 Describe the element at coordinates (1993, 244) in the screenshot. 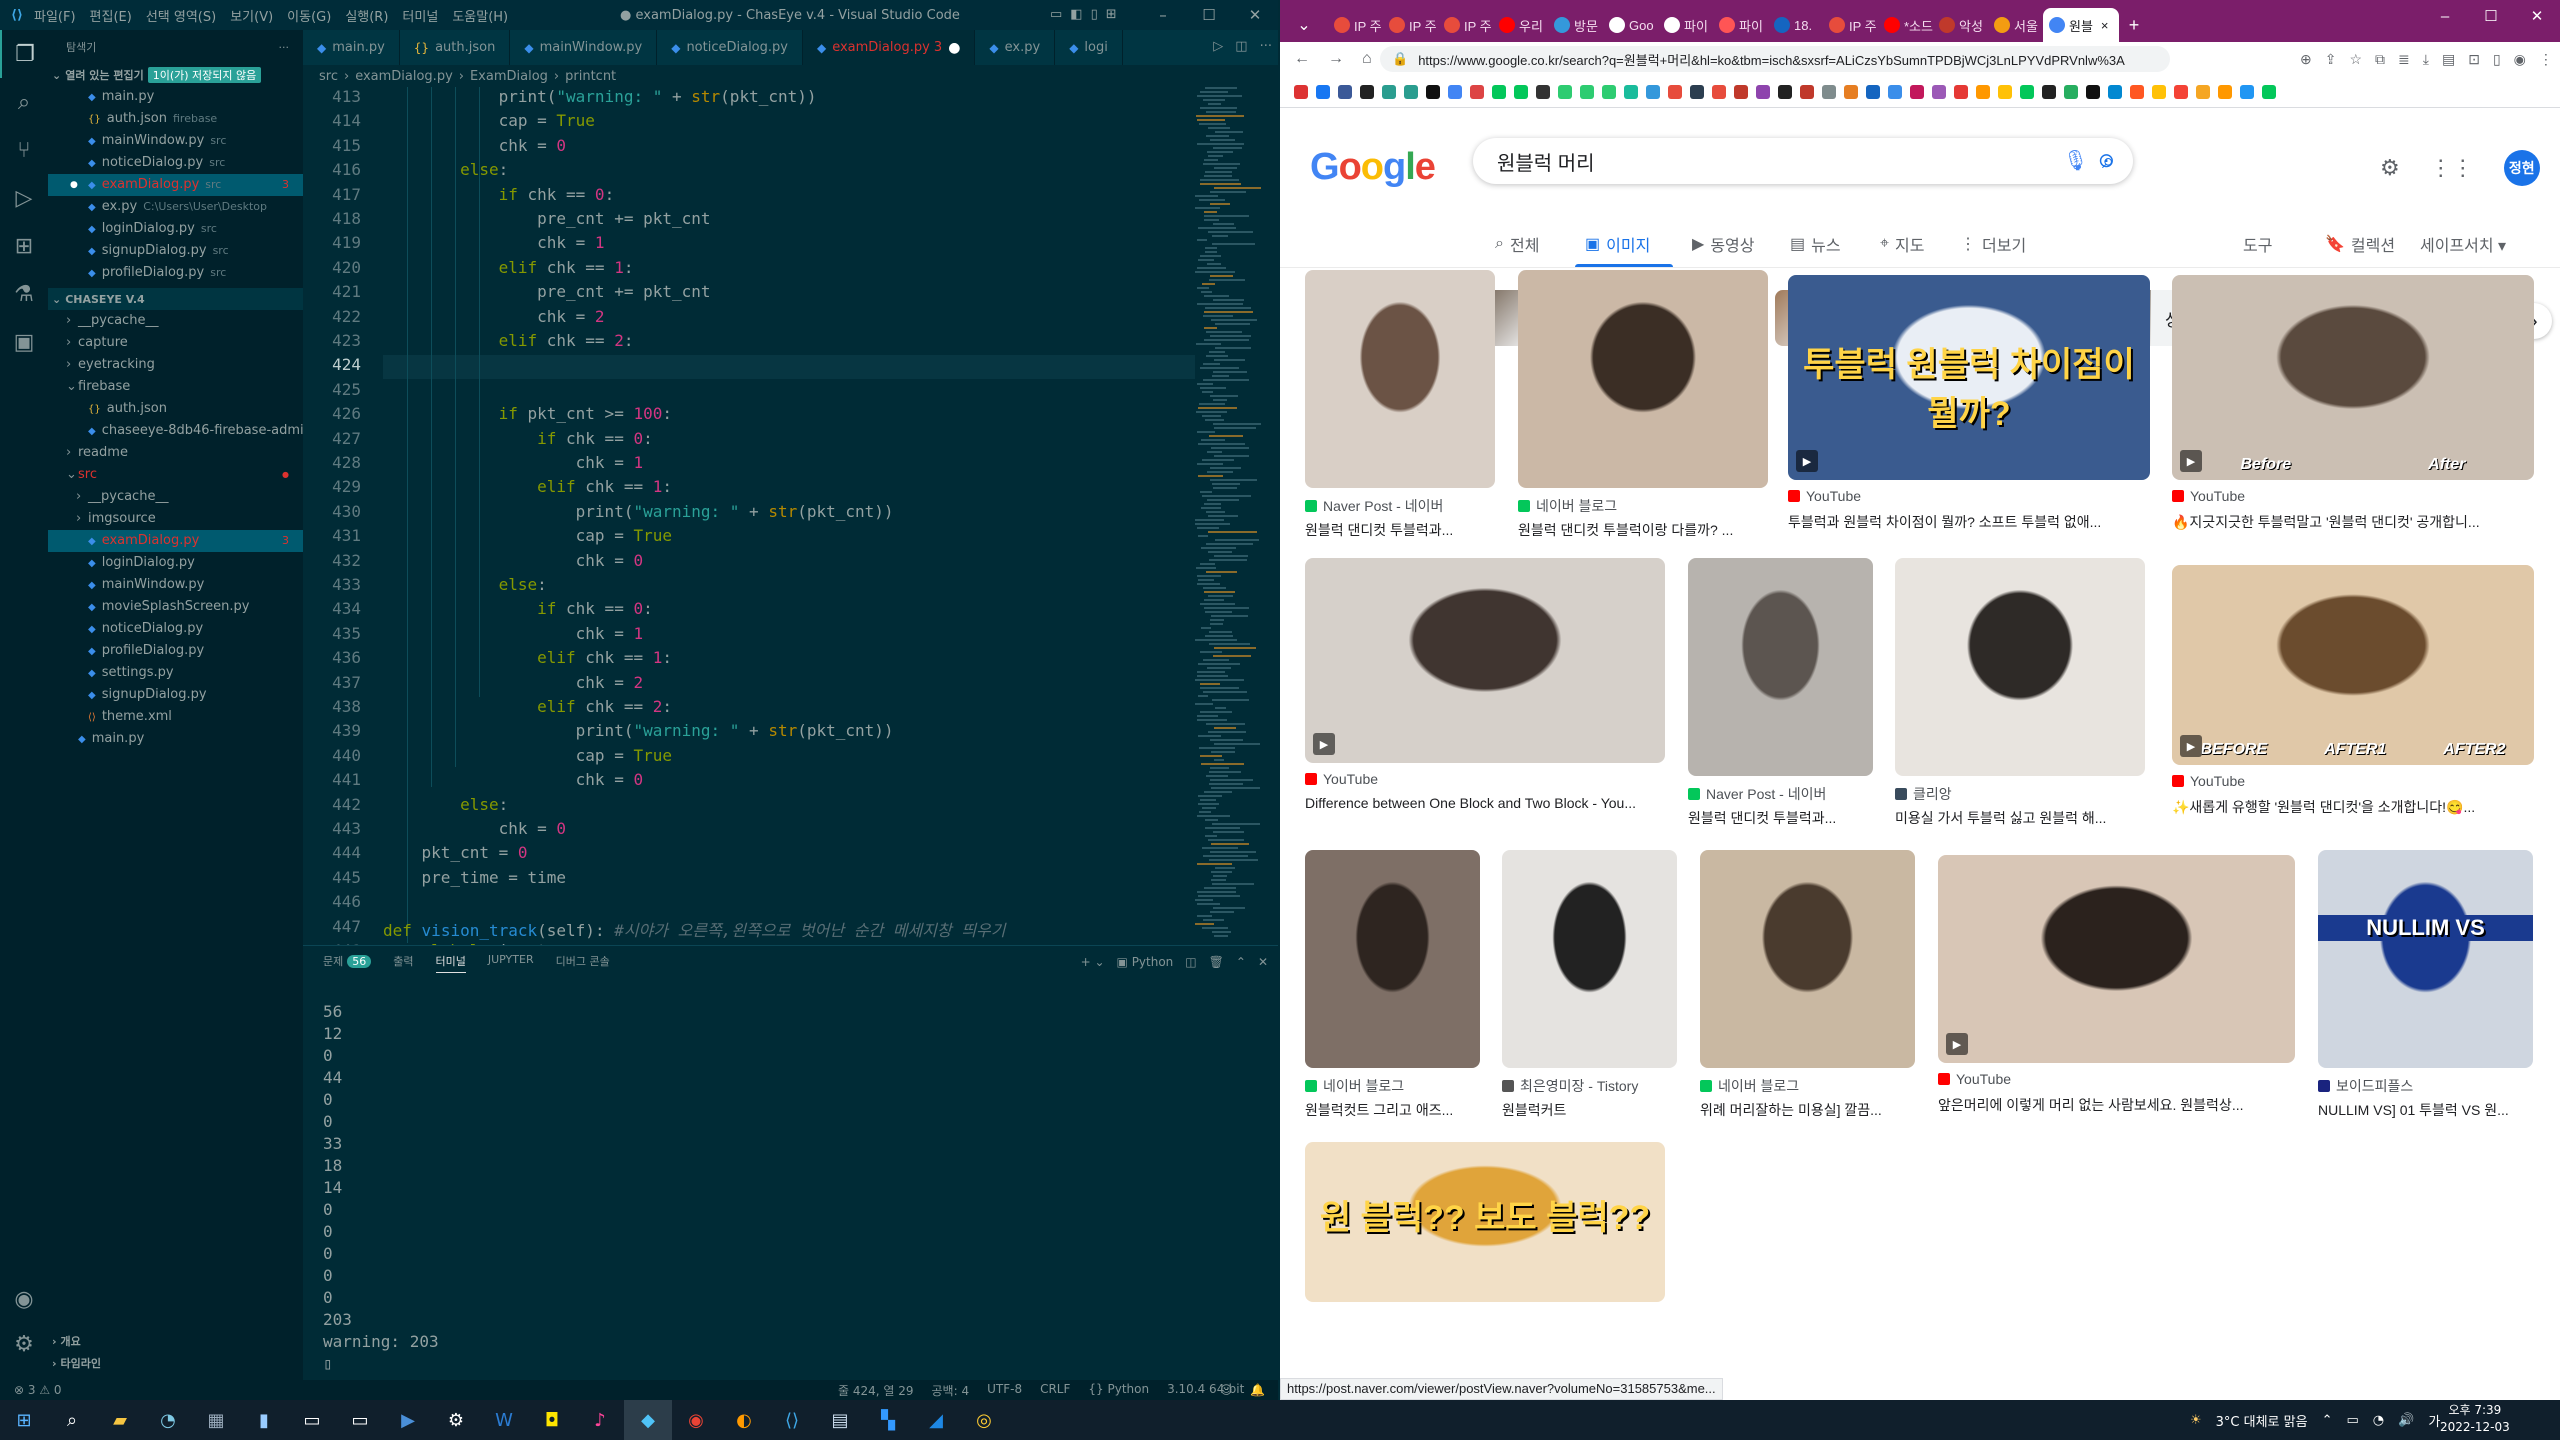

I see `nav-tab-5: ⋮ 더보기` at that location.